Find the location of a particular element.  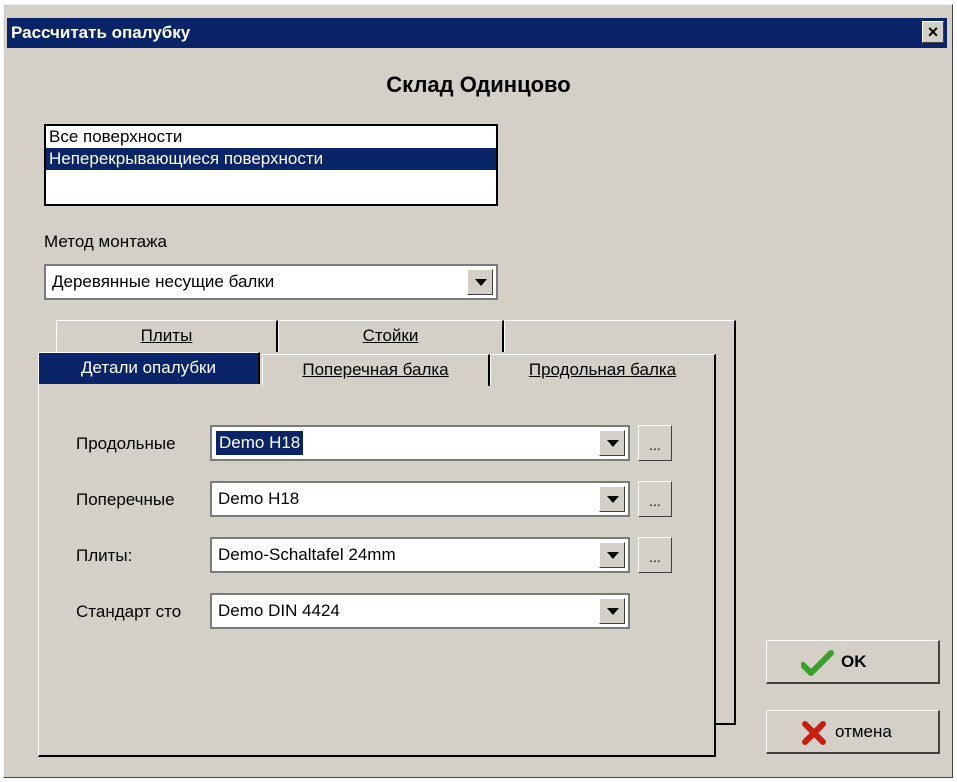

tab-label: Плиты is located at coordinates (166, 335).